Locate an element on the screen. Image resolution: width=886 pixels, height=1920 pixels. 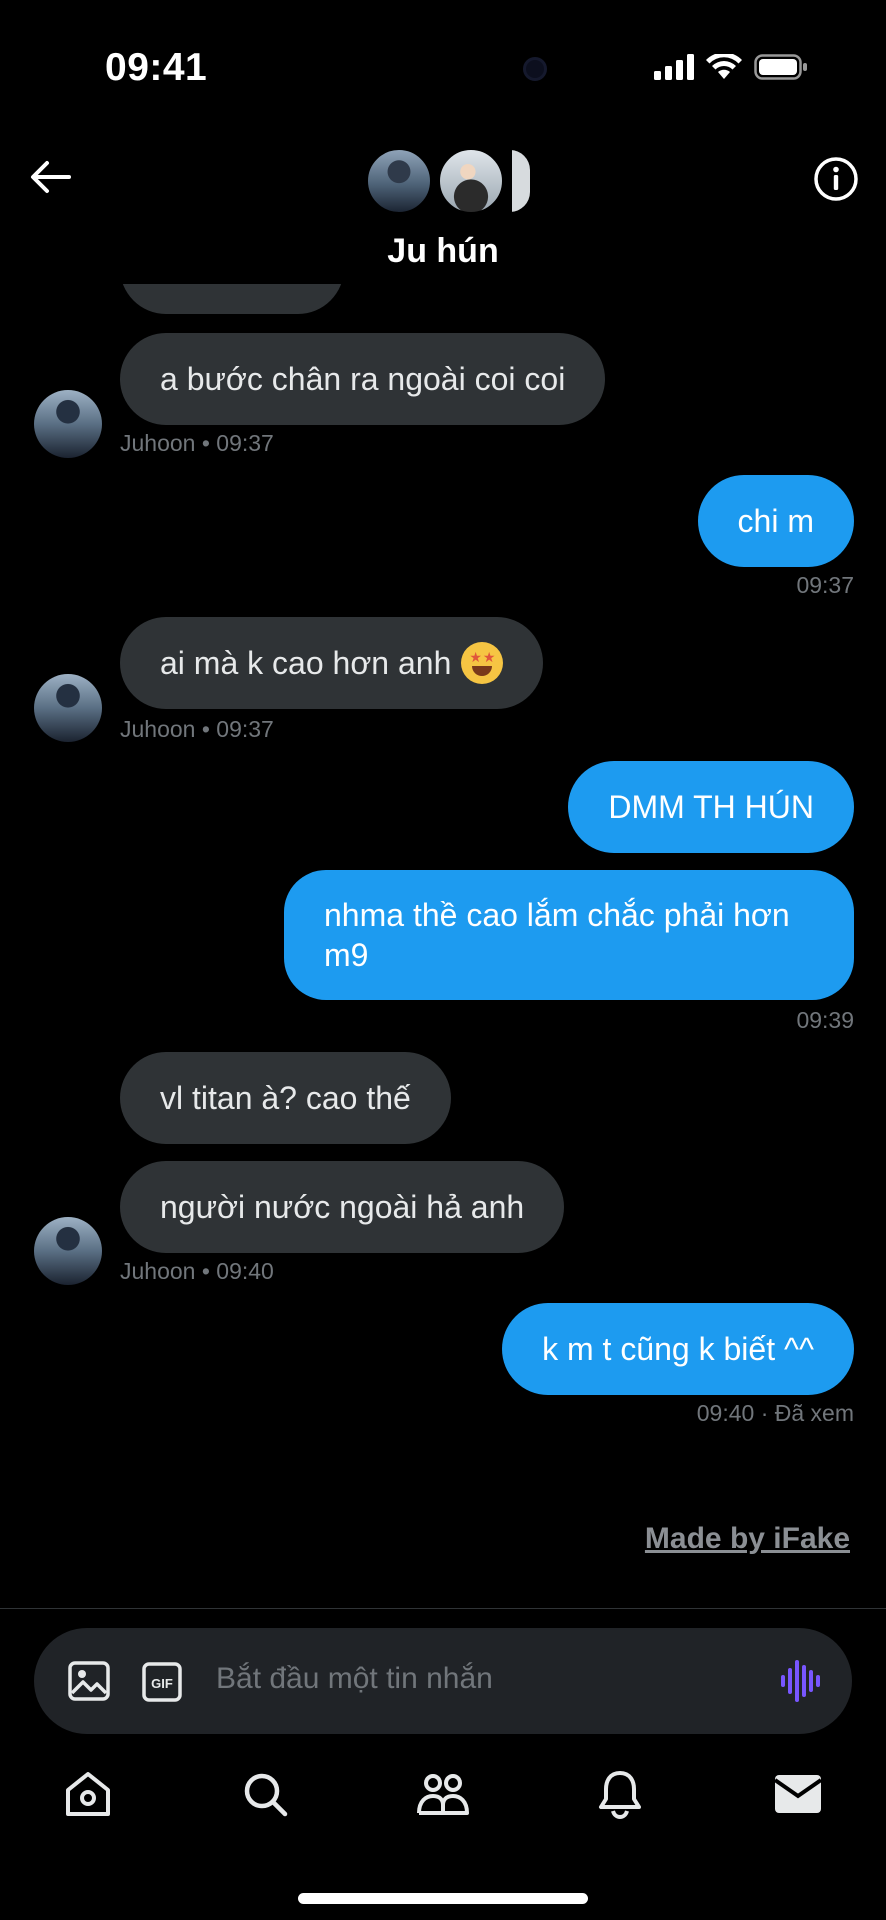
status-bar: 09:41 is located at coordinates (443, 65).